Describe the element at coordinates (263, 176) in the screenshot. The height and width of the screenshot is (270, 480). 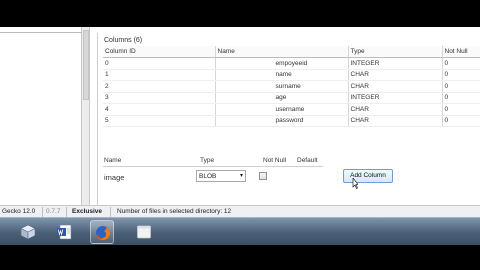
I see `not-null-checkbox` at that location.